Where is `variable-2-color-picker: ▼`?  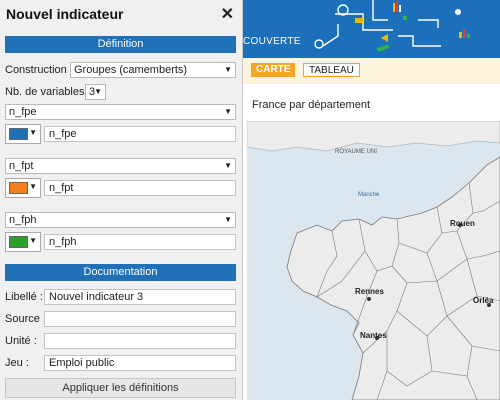
variable-2-color-picker: ▼ is located at coordinates (23, 188).